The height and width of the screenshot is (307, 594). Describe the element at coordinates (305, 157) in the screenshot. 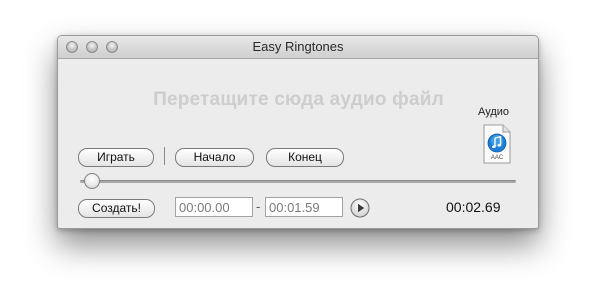

I see `set-end-button: Конец` at that location.